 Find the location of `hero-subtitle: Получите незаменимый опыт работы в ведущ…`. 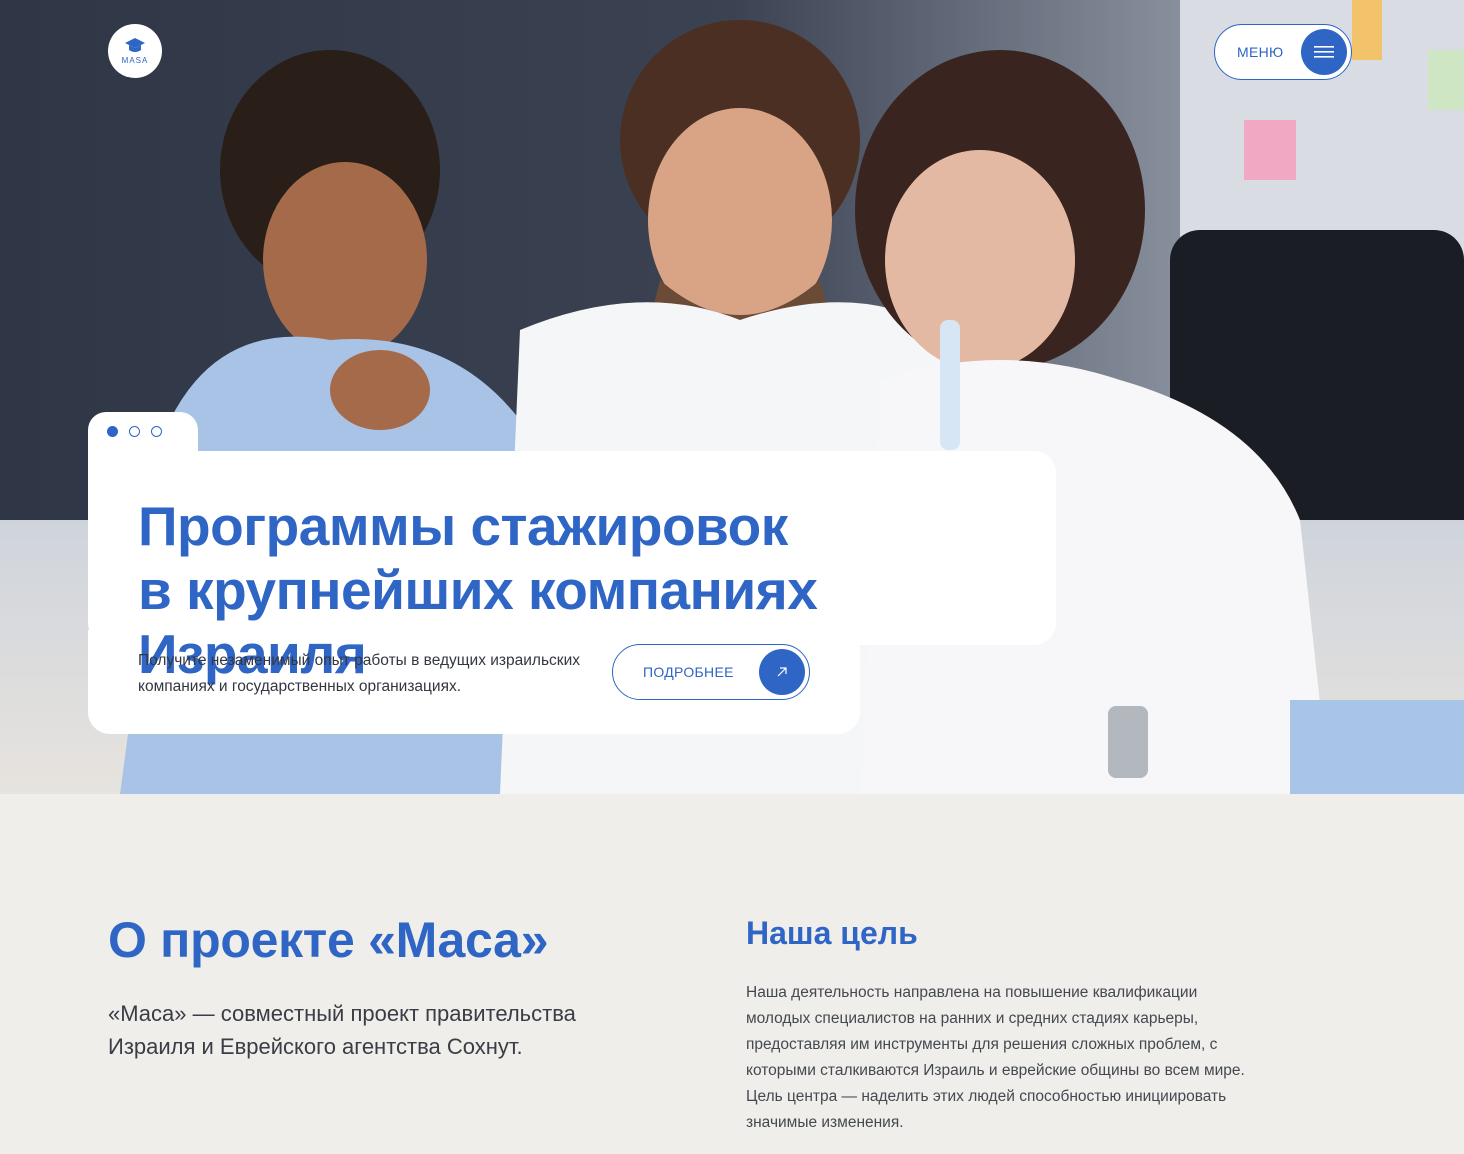

hero-subtitle: Получите незаменимый опыт работы в ведущ… is located at coordinates (359, 673).